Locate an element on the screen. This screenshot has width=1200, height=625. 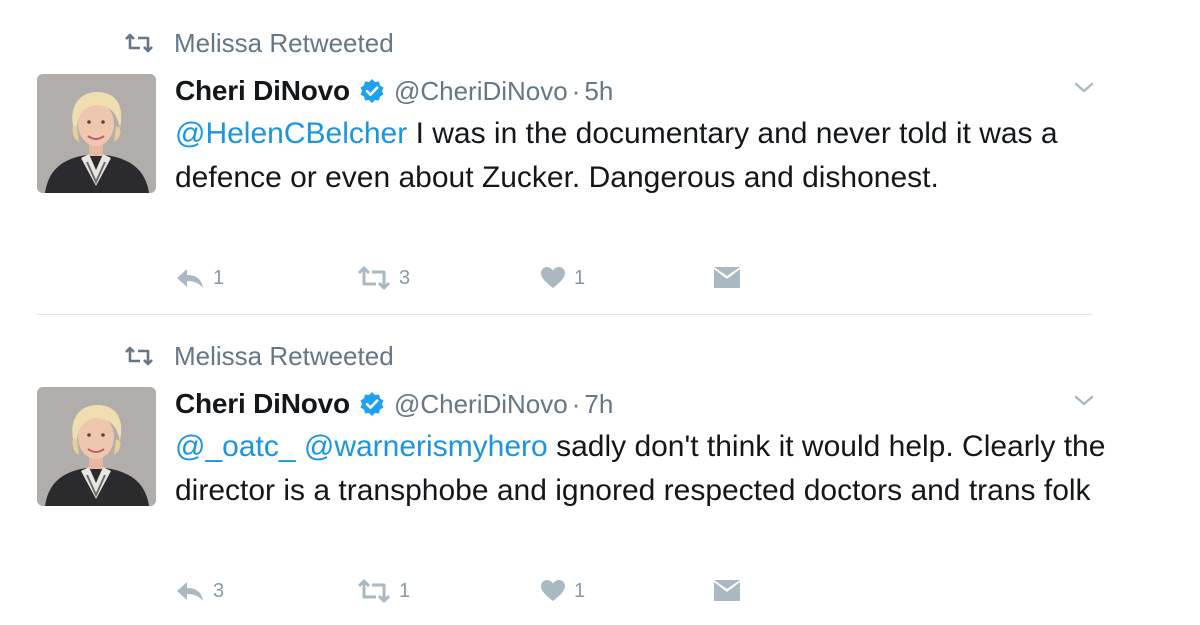
retweet-count: 3 is located at coordinates (405, 277).